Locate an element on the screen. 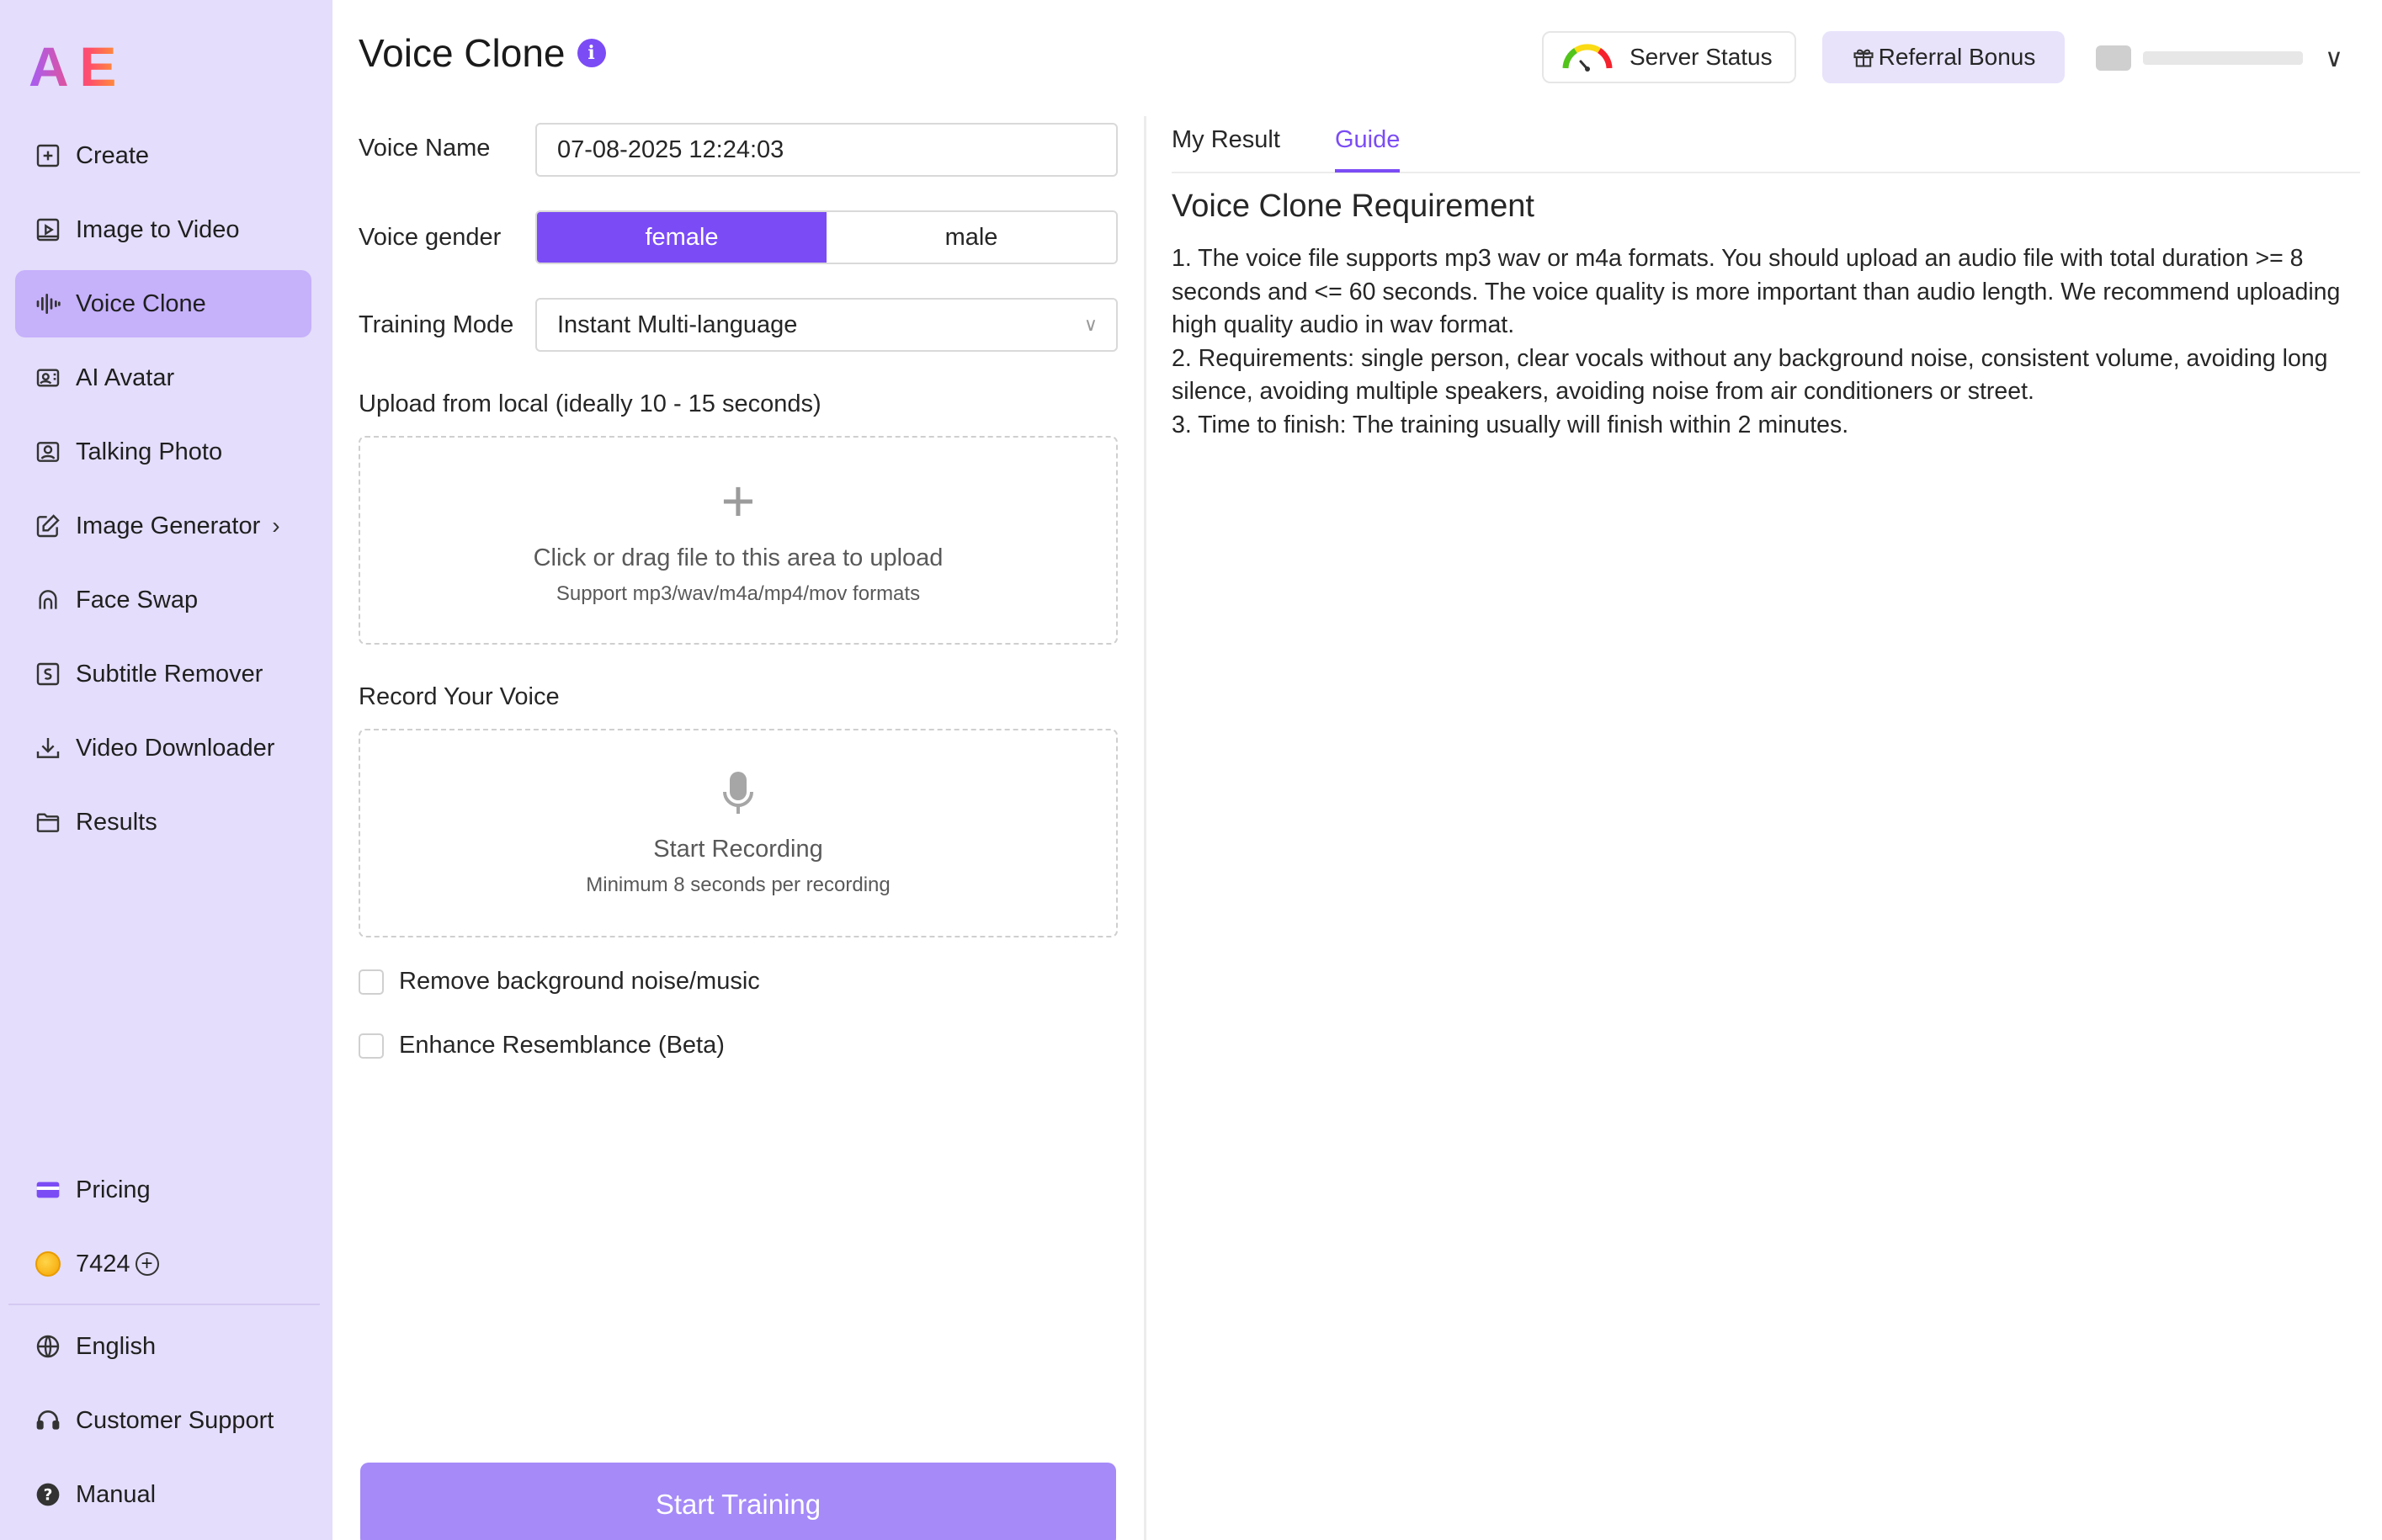  sidebar-bottom: Pricing 7424 + is located at coordinates (163, 1230).